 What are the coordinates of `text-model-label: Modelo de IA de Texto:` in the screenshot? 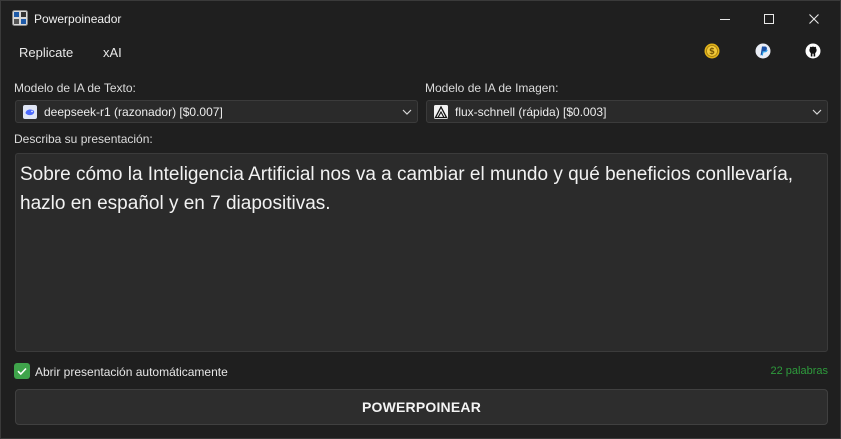 It's located at (75, 88).